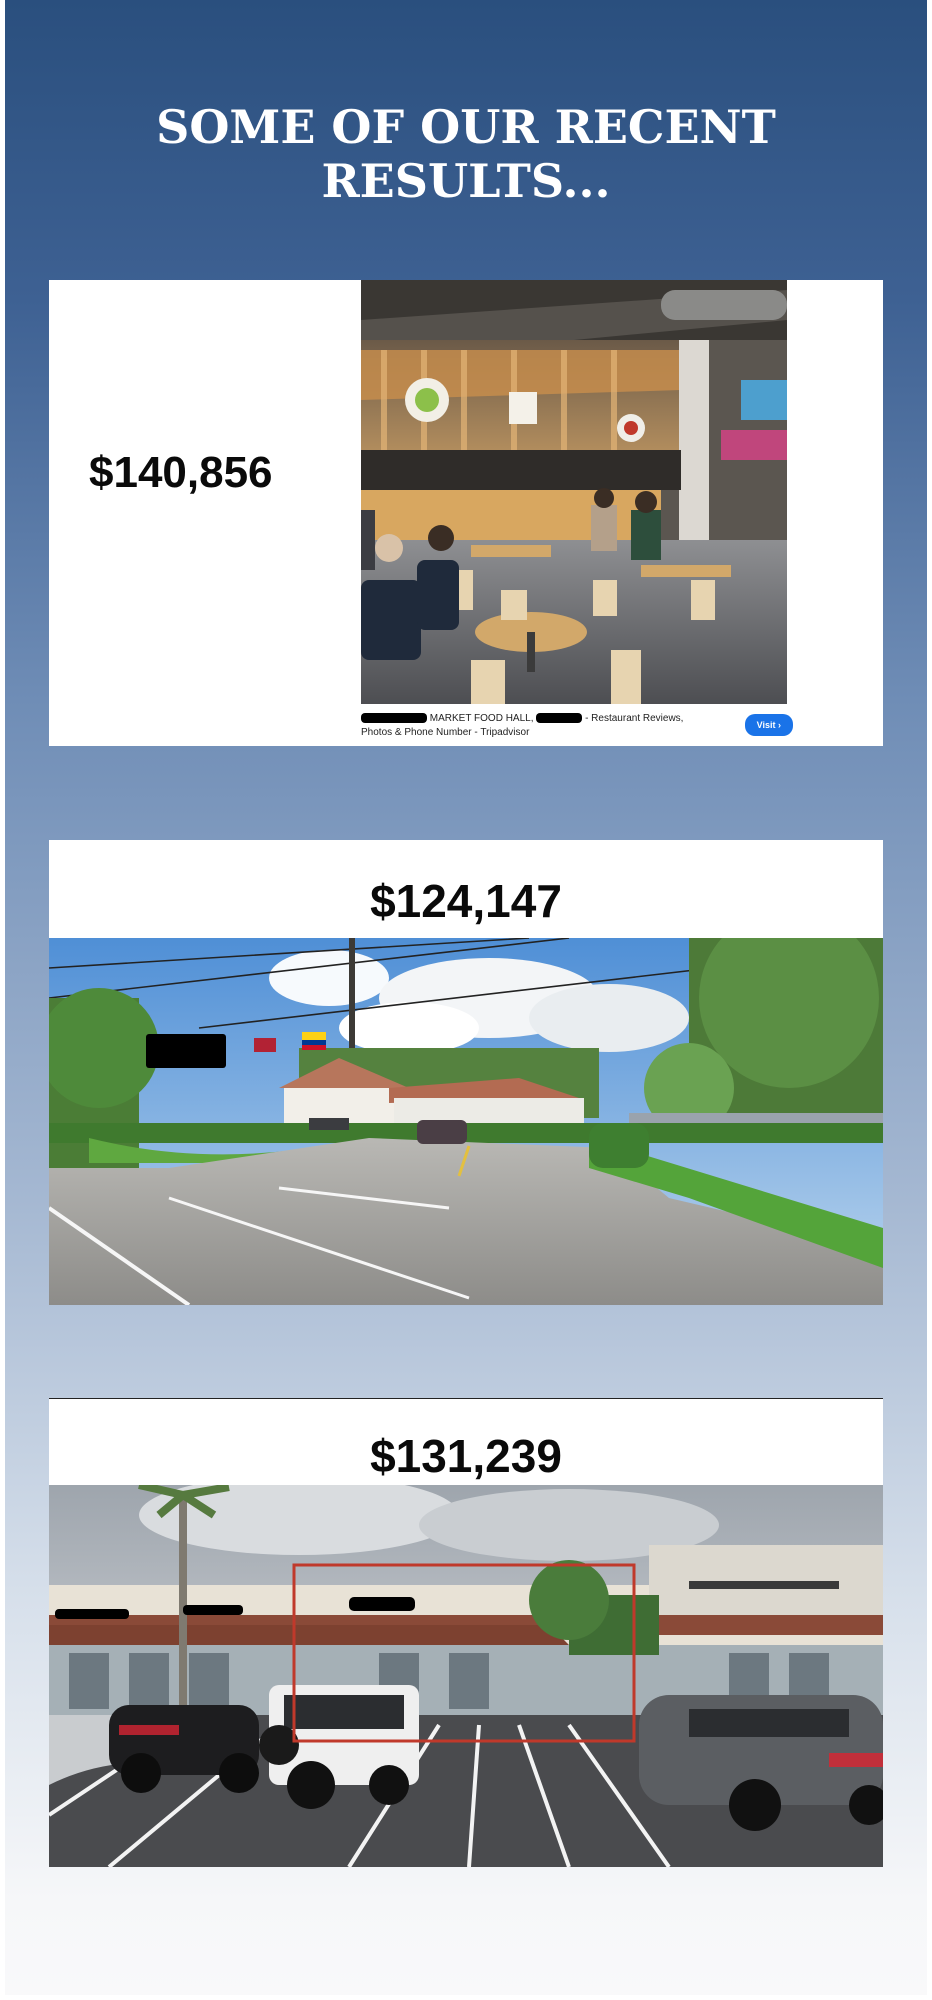 The image size is (932, 2000). Describe the element at coordinates (445, 732) in the screenshot. I see `caption-line-2: Photos & Phone Number - Tripadvisor` at that location.